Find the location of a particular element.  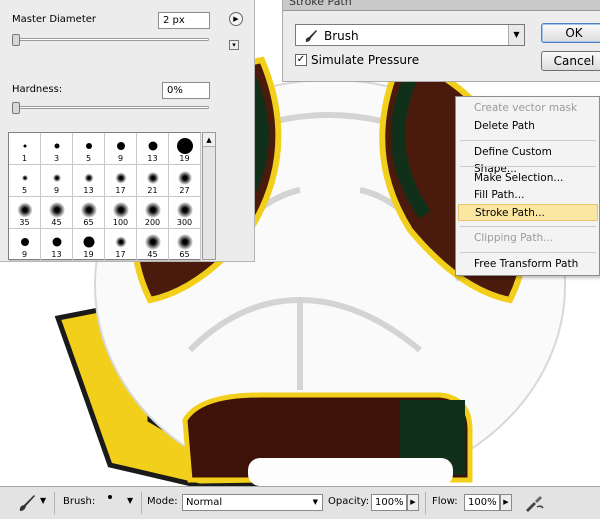

flow-slider-arrow-icon: ▶ is located at coordinates (506, 502).